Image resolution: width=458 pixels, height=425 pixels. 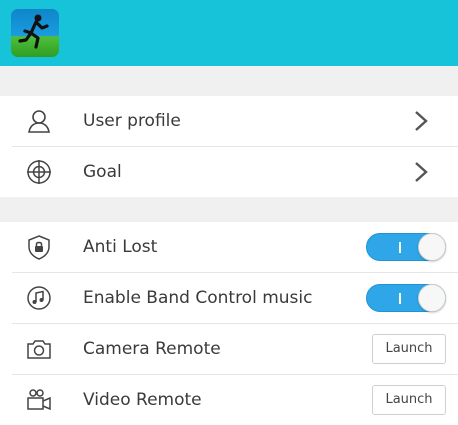 What do you see at coordinates (406, 247) in the screenshot?
I see `anti-lost-toggle` at bounding box center [406, 247].